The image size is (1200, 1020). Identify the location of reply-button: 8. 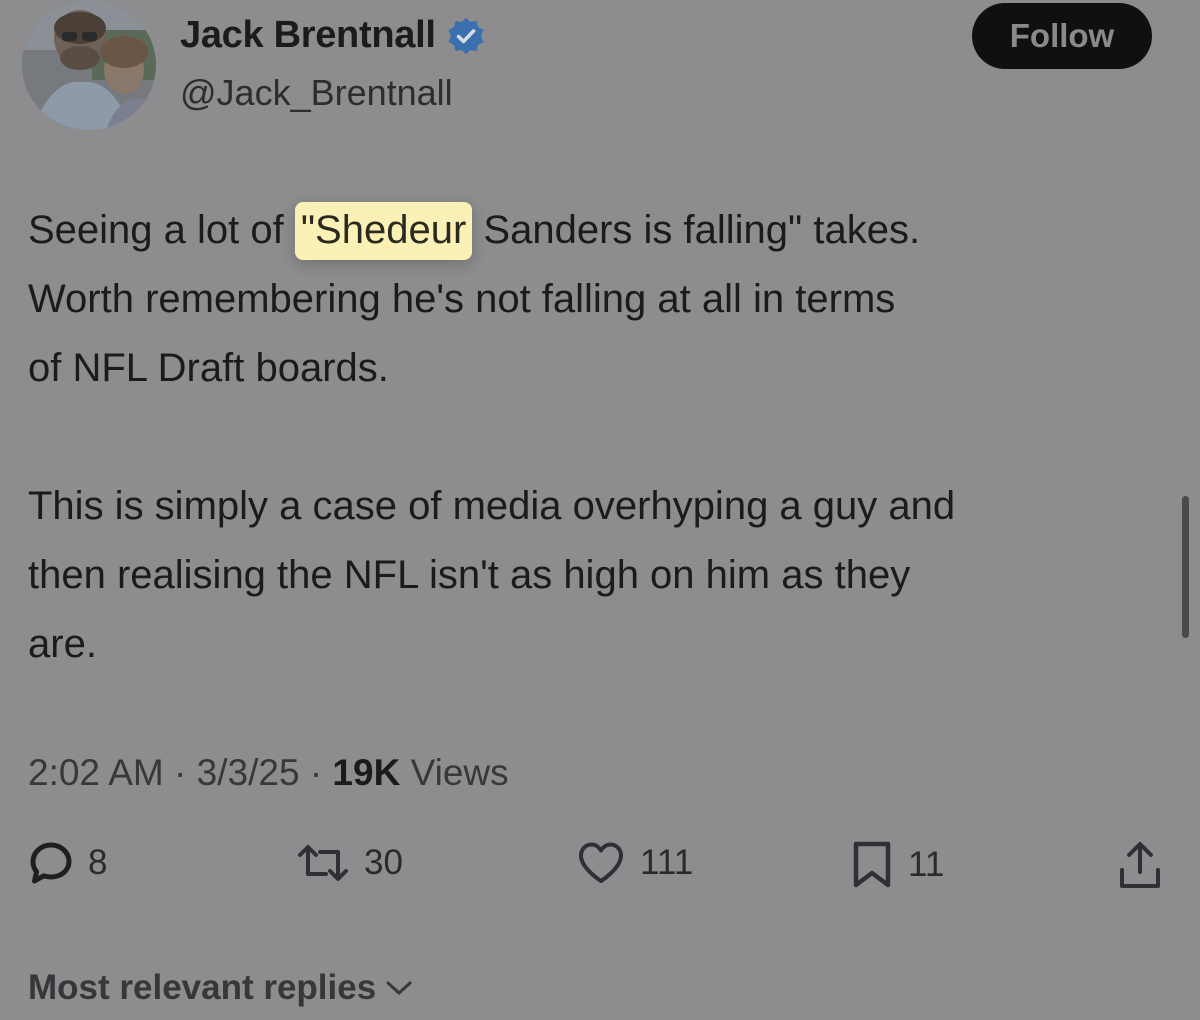
(67, 863).